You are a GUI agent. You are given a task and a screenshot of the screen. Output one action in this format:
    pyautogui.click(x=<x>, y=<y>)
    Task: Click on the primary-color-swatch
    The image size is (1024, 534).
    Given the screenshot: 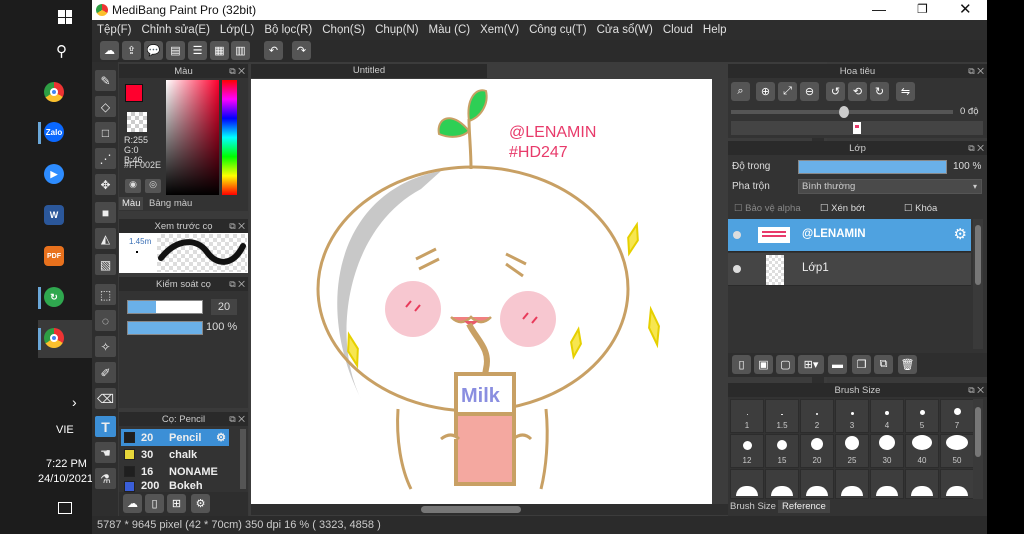 What is the action you would take?
    pyautogui.click(x=134, y=93)
    